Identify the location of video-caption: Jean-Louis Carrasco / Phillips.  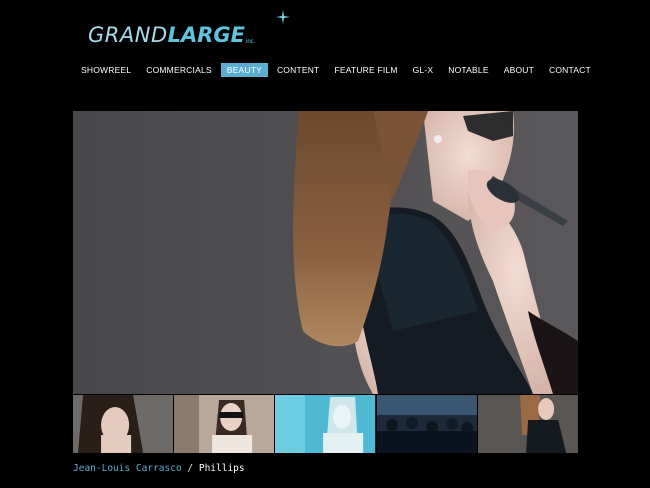
(159, 468).